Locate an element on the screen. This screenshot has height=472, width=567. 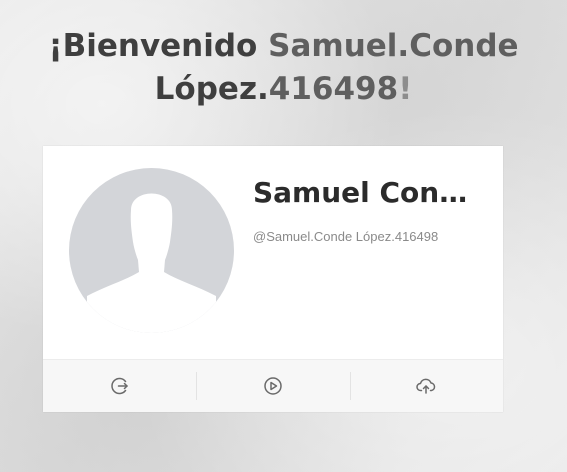
upload-button is located at coordinates (426, 386).